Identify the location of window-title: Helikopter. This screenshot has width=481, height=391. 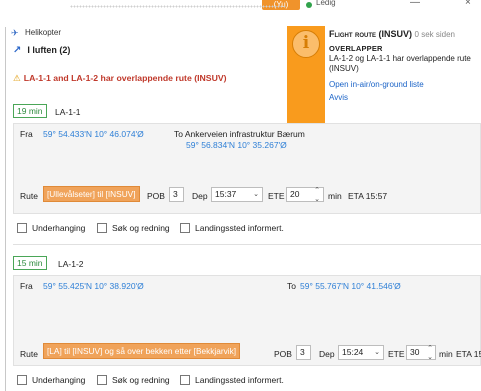
(43, 32).